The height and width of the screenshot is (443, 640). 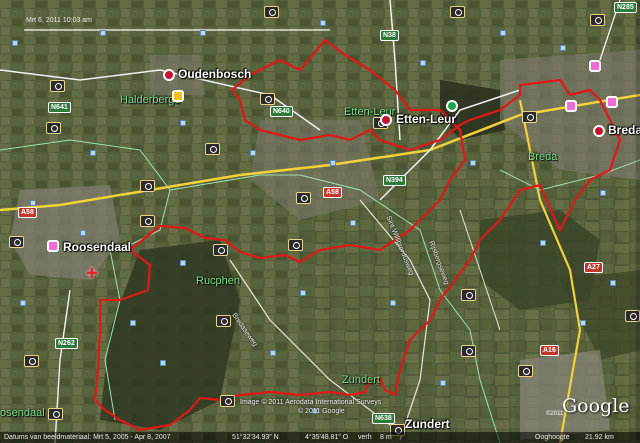 I want to click on eye-altitude-label: Ooghoogte, so click(x=552, y=437).